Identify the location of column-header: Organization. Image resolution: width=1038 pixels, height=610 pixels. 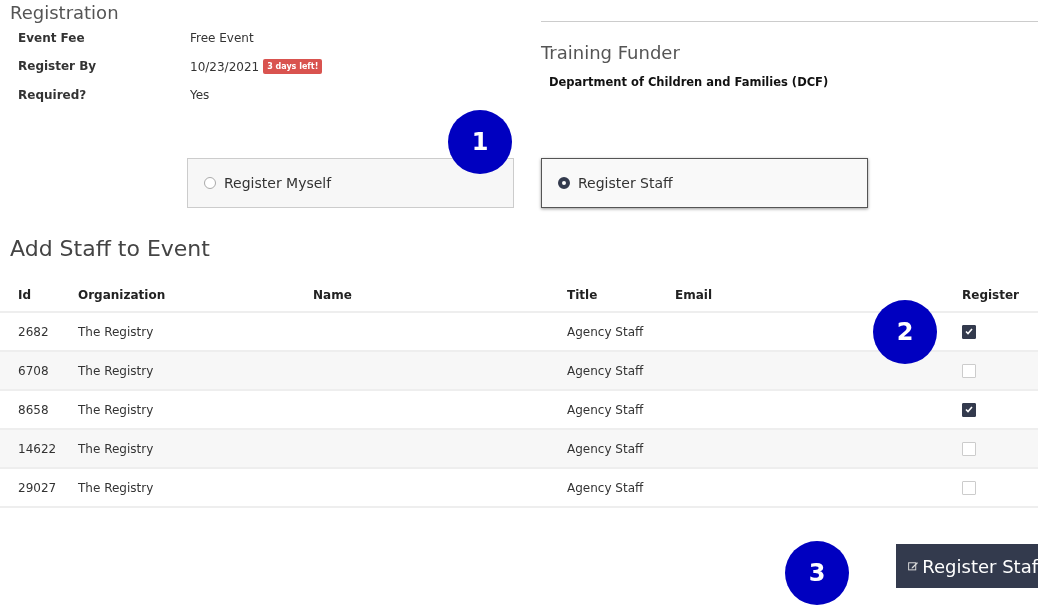
(122, 295).